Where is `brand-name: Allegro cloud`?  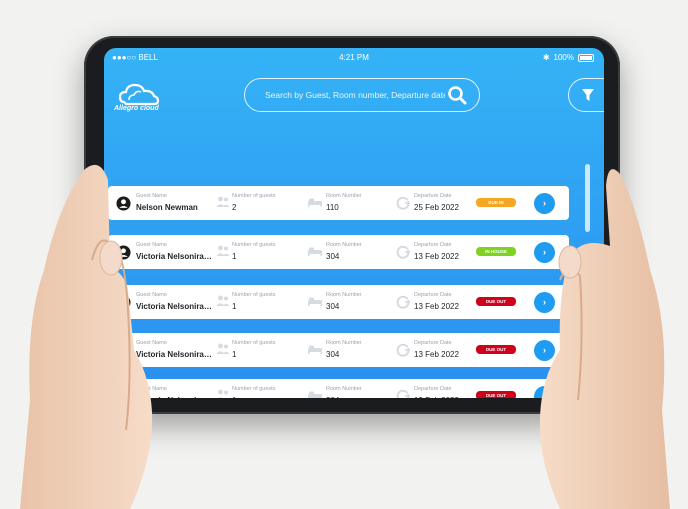
brand-name: Allegro cloud is located at coordinates (136, 108).